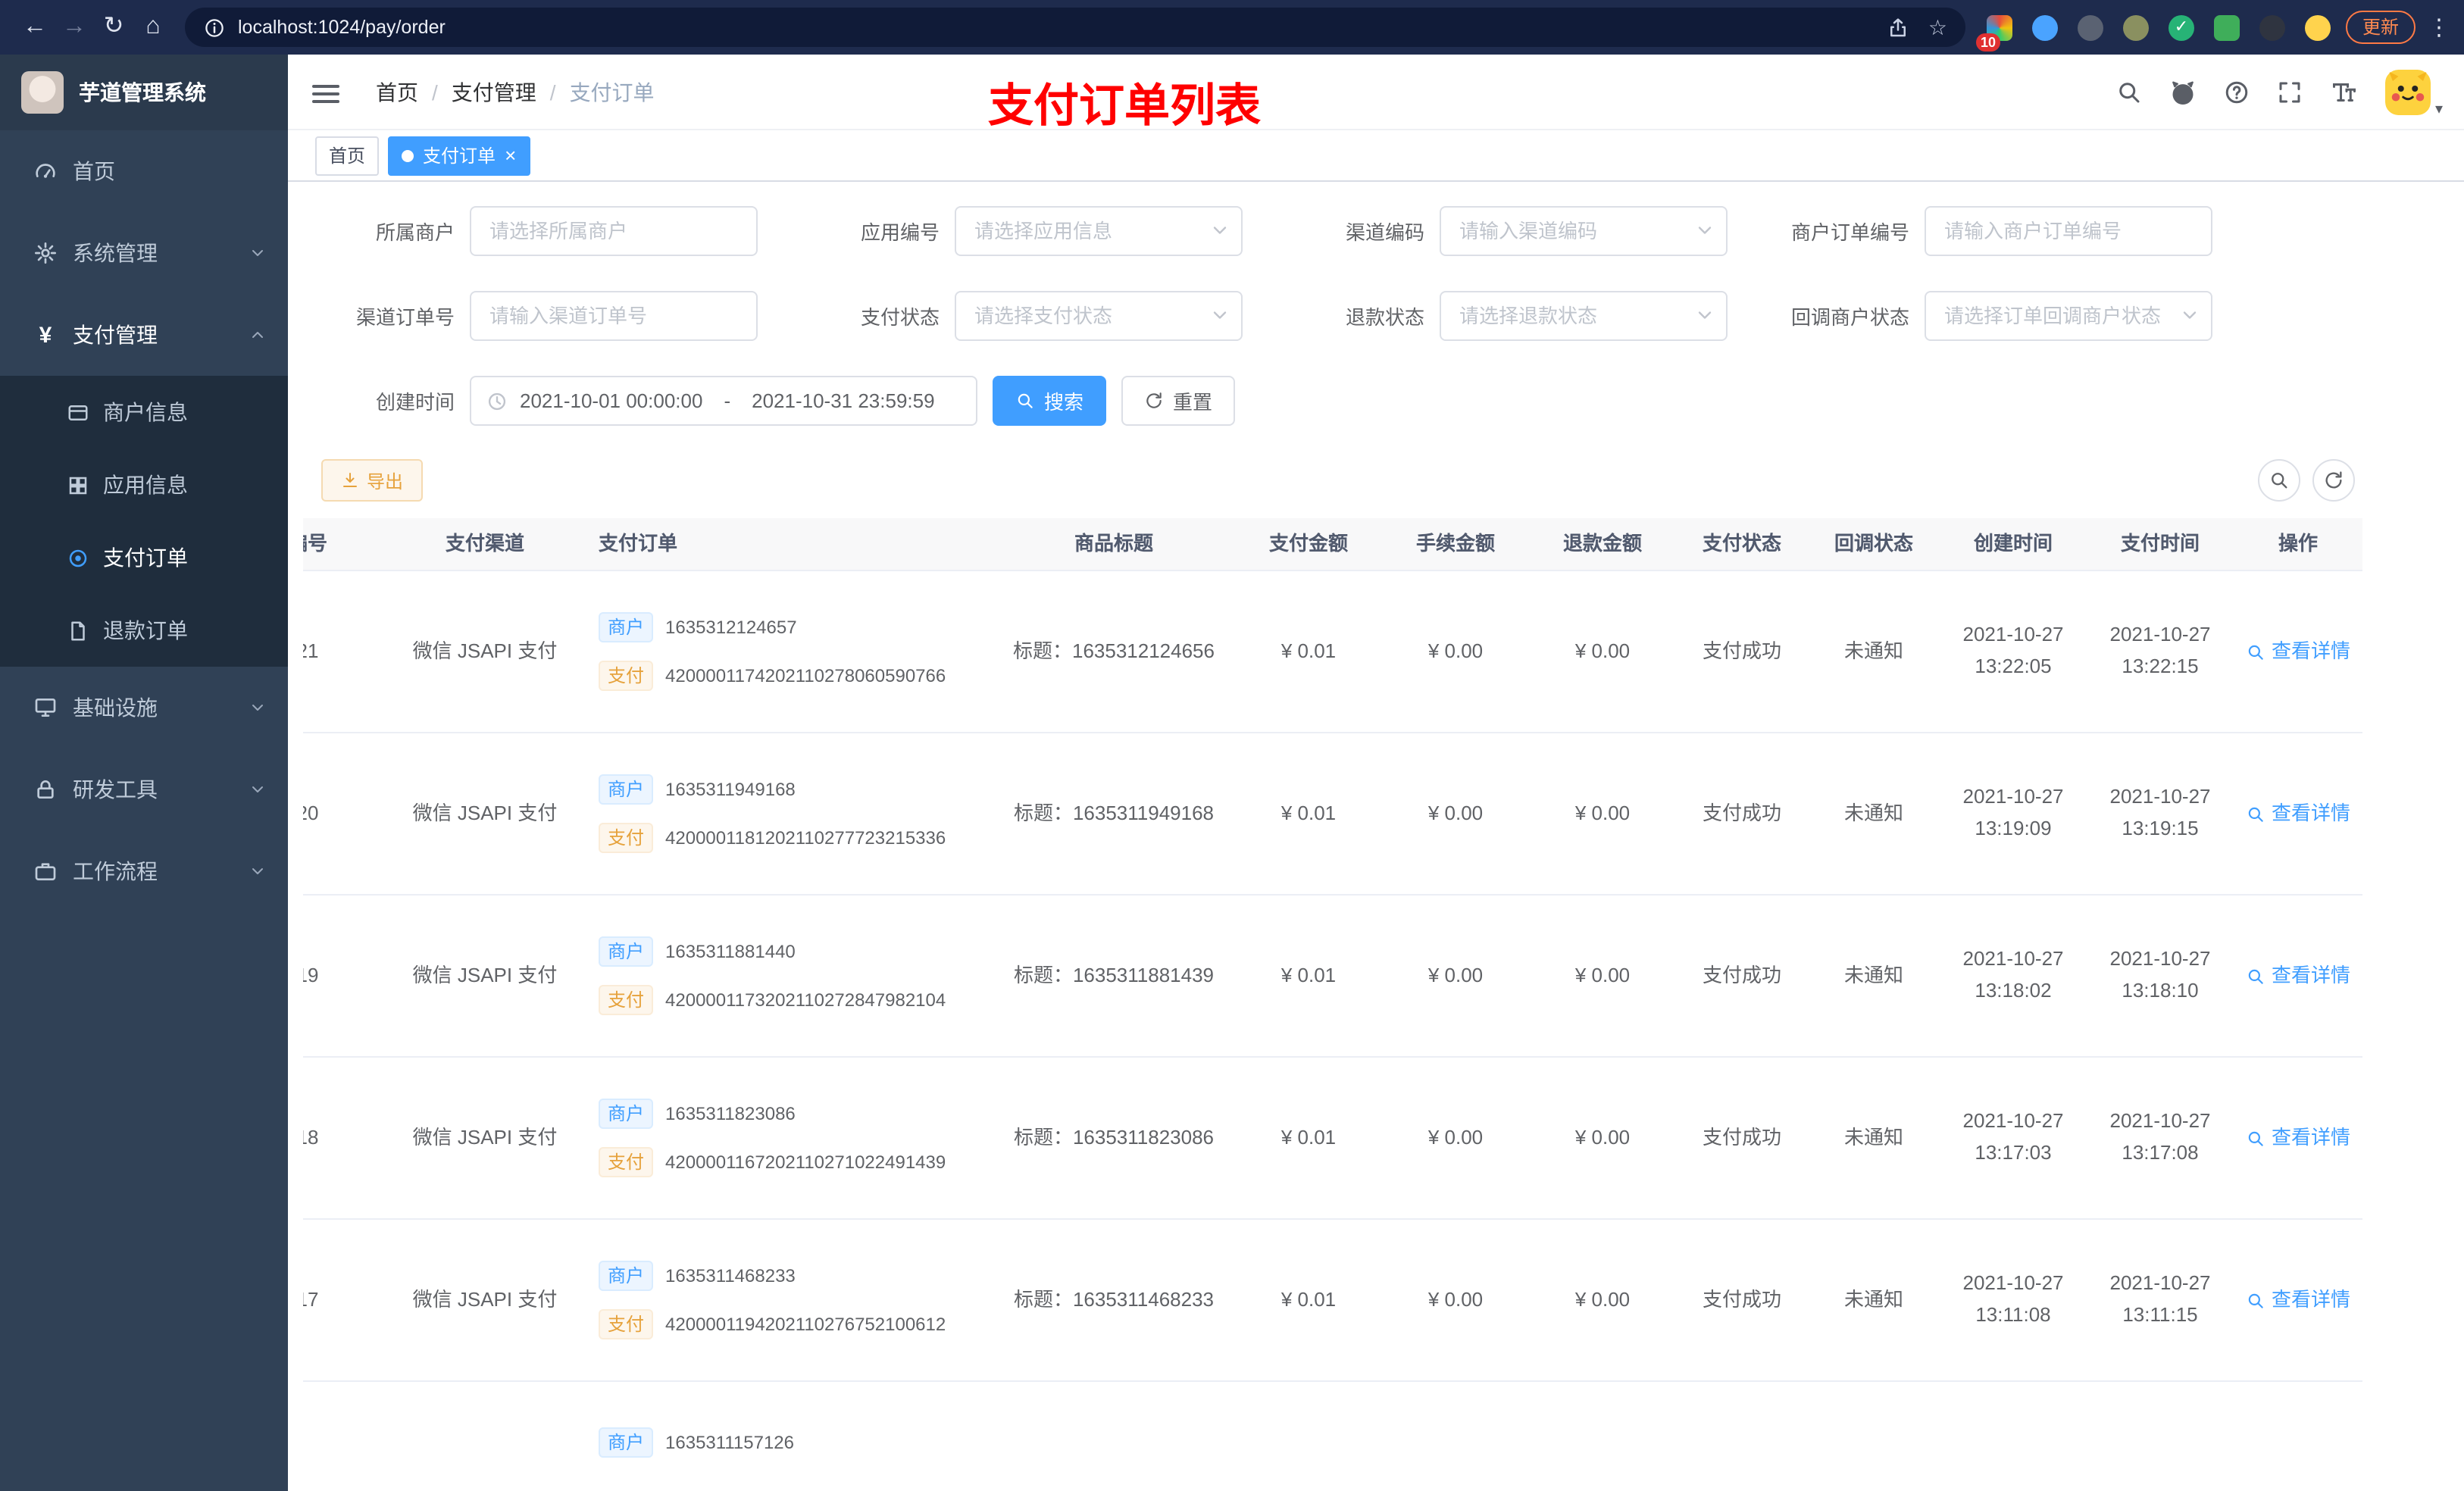 Image resolution: width=2464 pixels, height=1491 pixels. Describe the element at coordinates (1455, 543) in the screenshot. I see `col-header-fee: 手续金额` at that location.